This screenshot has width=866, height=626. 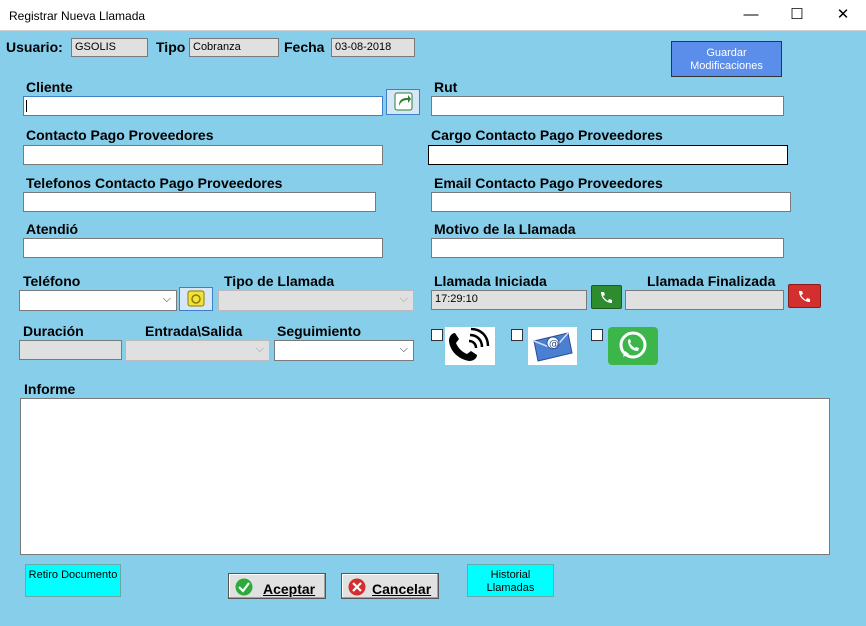 I want to click on save-modifications-label: Guardar Modificaciones, so click(x=726, y=59).